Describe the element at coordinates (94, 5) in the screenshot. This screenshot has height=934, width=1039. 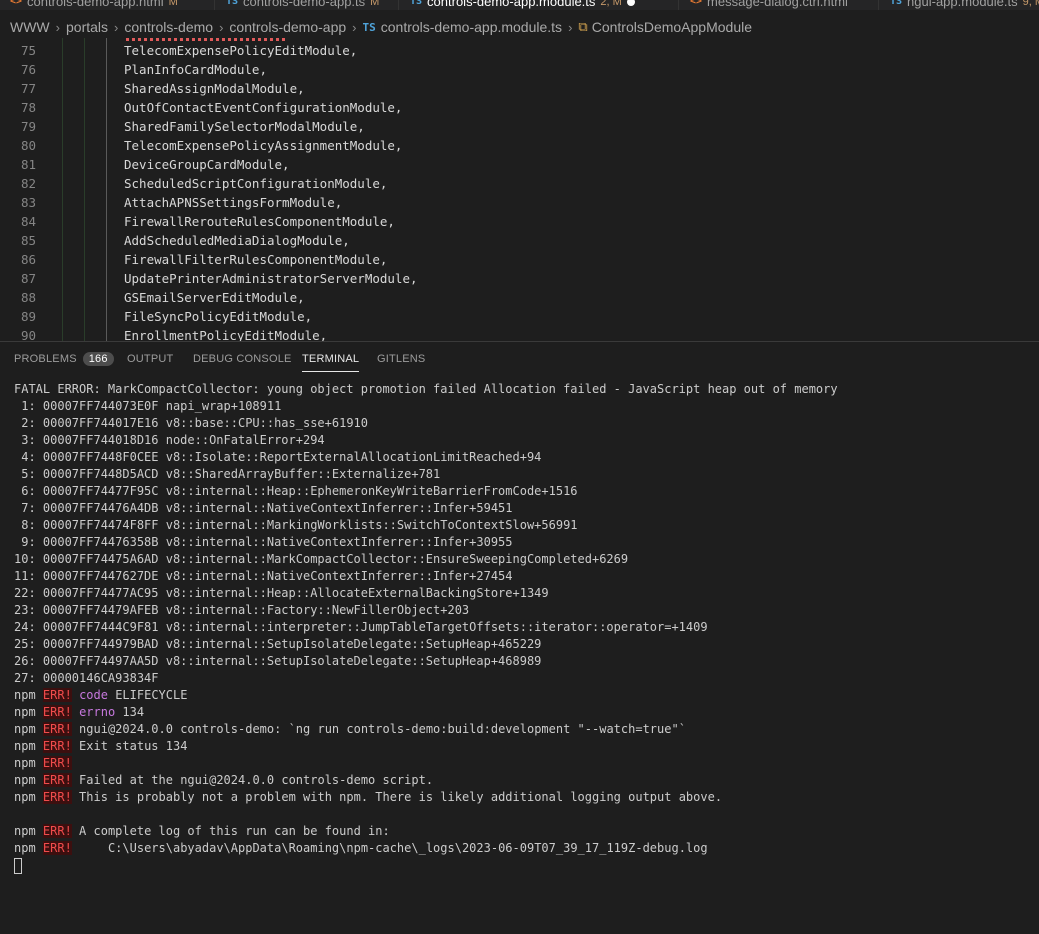
I see `editor-tab: <> controls-demo-app.html M` at that location.